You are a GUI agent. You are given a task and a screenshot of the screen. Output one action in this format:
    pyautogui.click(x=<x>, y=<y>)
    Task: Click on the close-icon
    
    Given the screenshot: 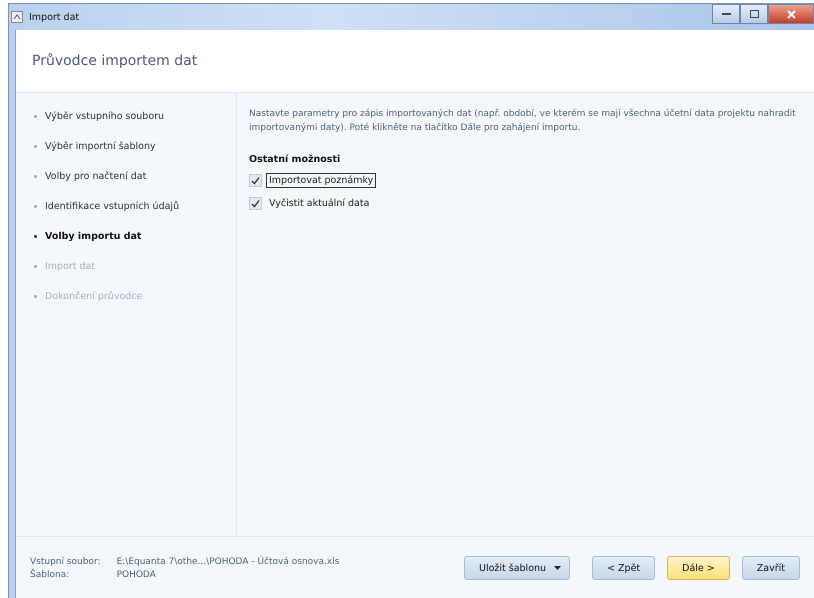 What is the action you would take?
    pyautogui.click(x=791, y=14)
    